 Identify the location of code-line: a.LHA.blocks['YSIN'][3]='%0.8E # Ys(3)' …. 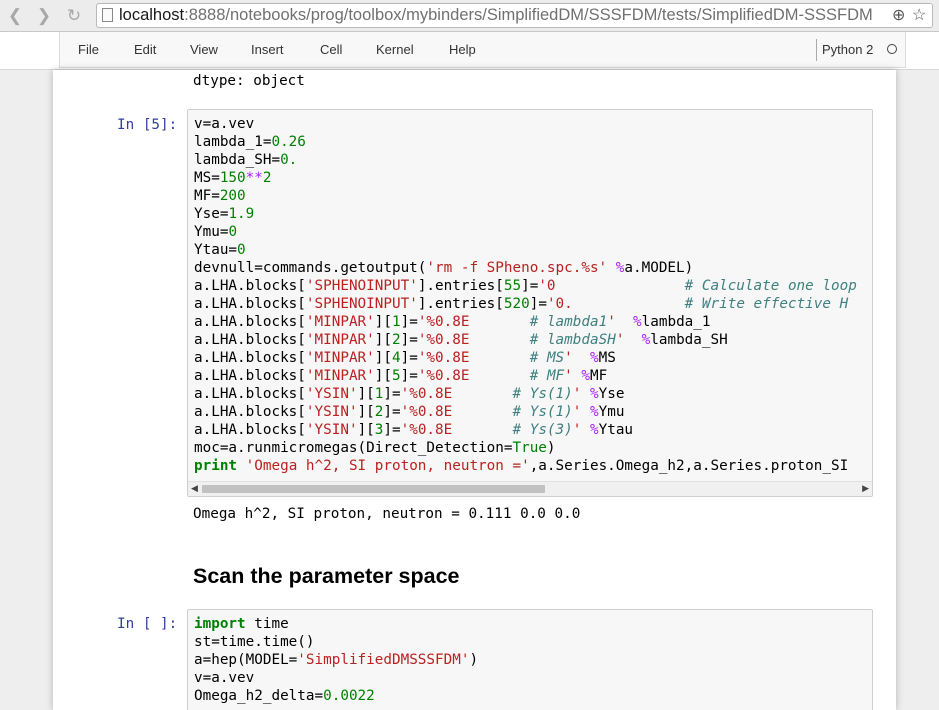
(414, 430).